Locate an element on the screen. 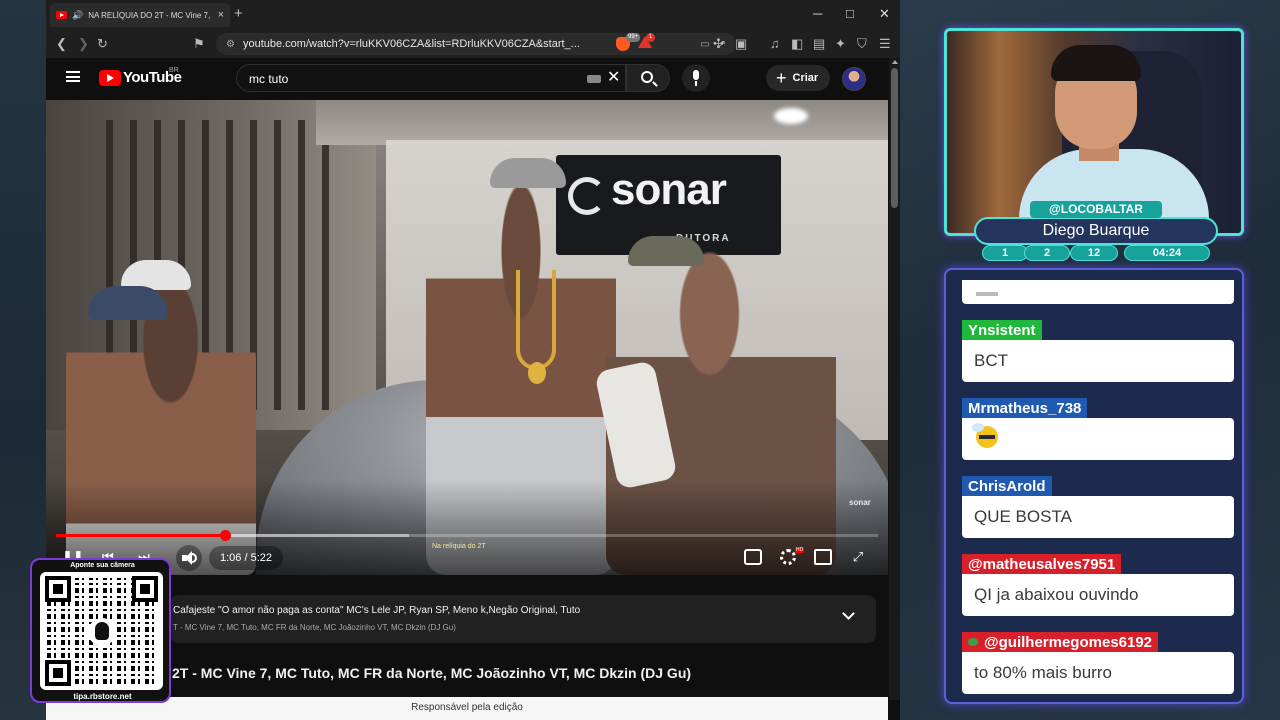 Image resolution: width=1280 pixels, height=720 pixels. create-button: + Criar is located at coordinates (798, 78).